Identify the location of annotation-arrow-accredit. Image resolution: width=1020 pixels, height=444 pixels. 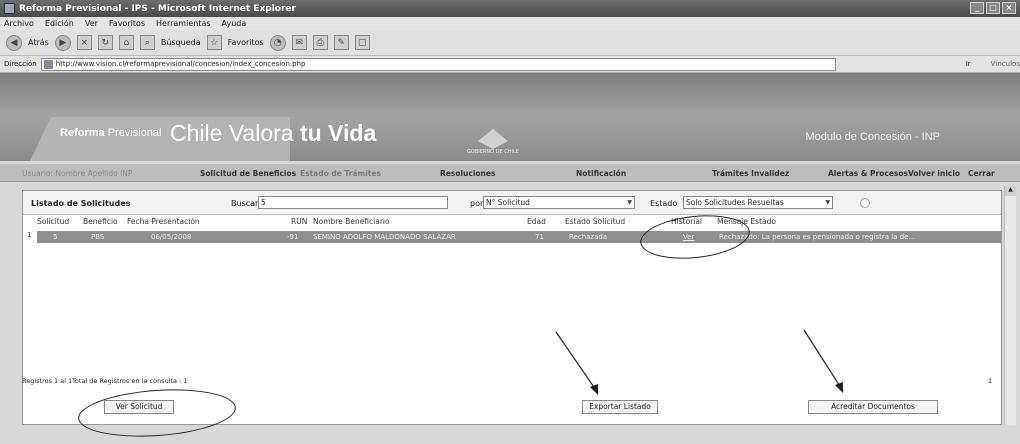
(823, 360).